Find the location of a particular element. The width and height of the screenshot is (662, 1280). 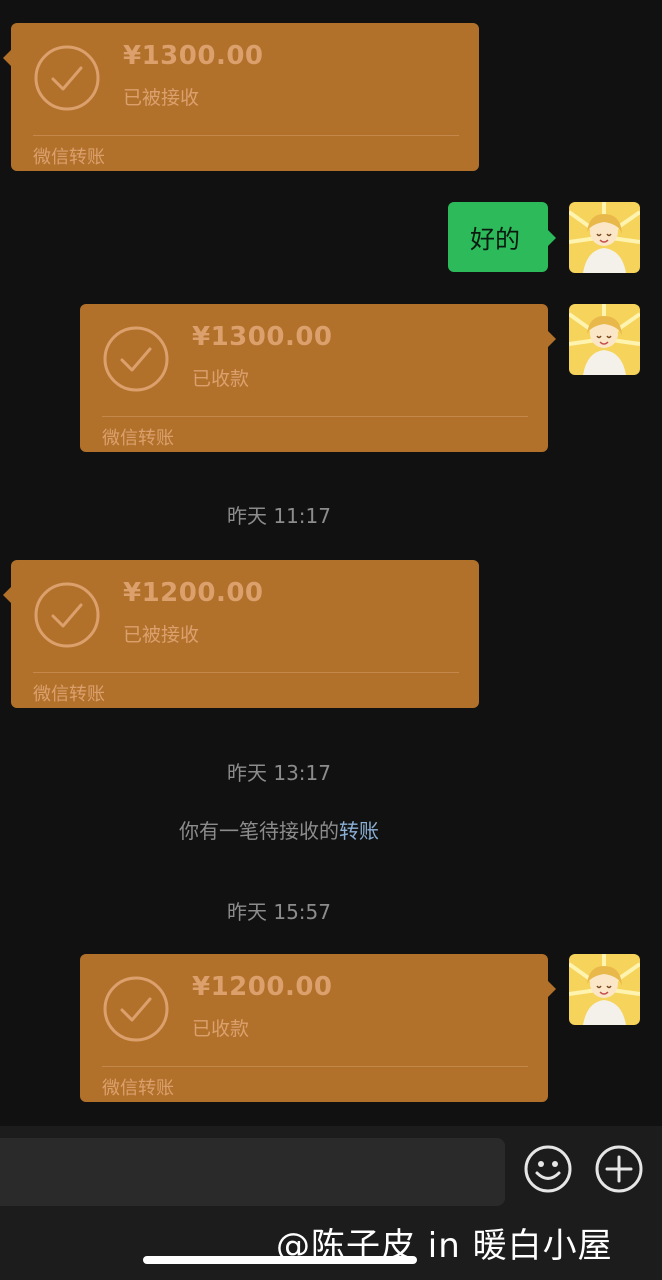

transfer-card: ¥1200.00 已被接收 微信转账 is located at coordinates (241, 634).